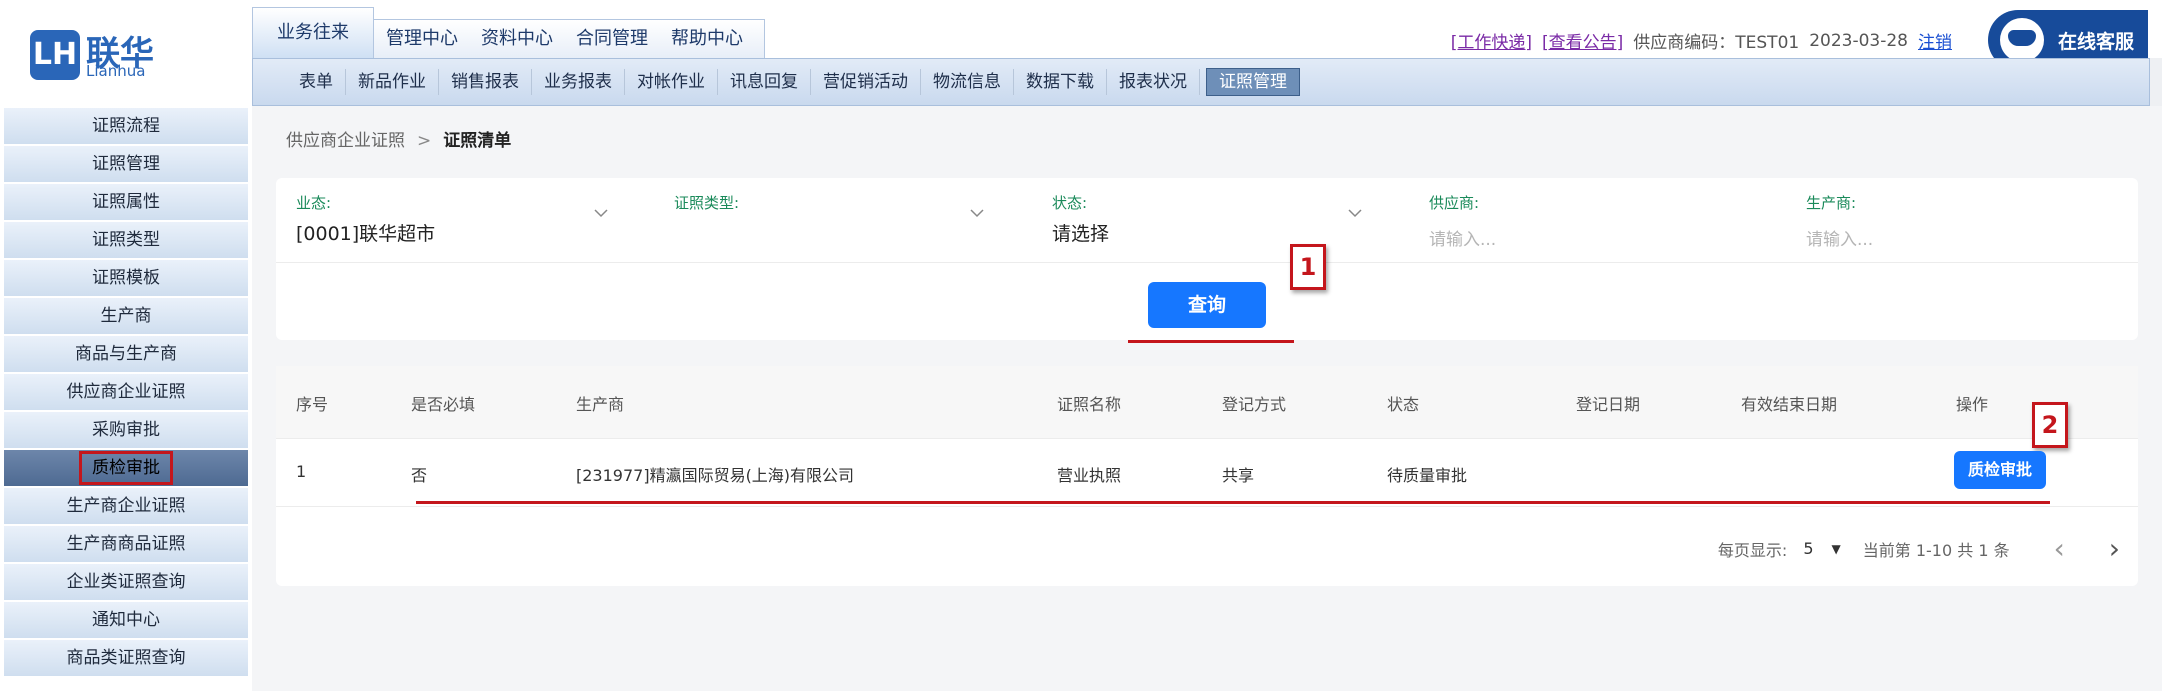 This screenshot has height=691, width=2162. Describe the element at coordinates (2000, 470) in the screenshot. I see `qc-approval-button: 质检审批` at that location.